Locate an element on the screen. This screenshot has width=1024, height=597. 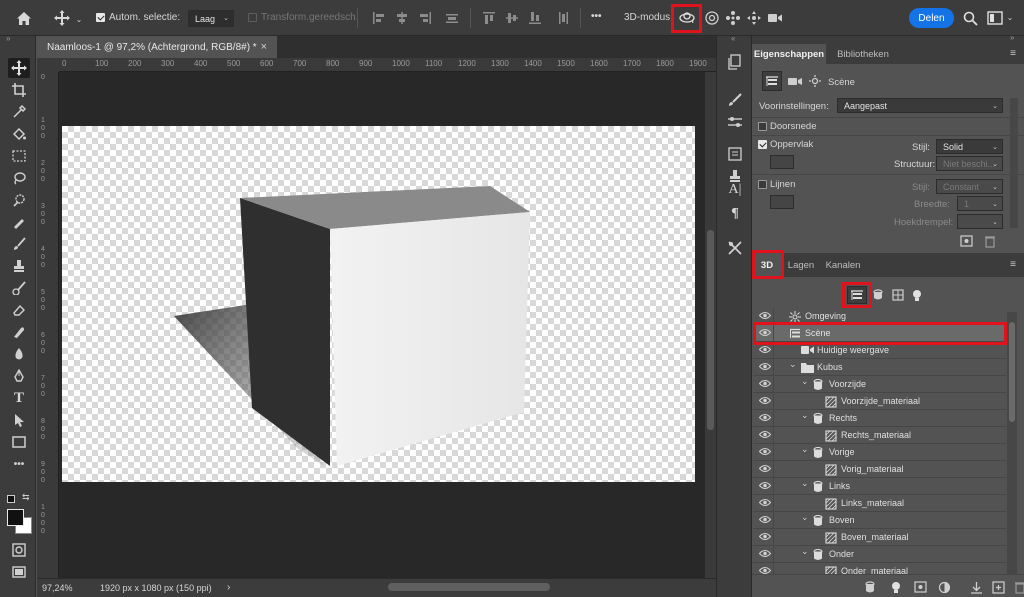
crop-tool-icon is located at coordinates (19, 90).